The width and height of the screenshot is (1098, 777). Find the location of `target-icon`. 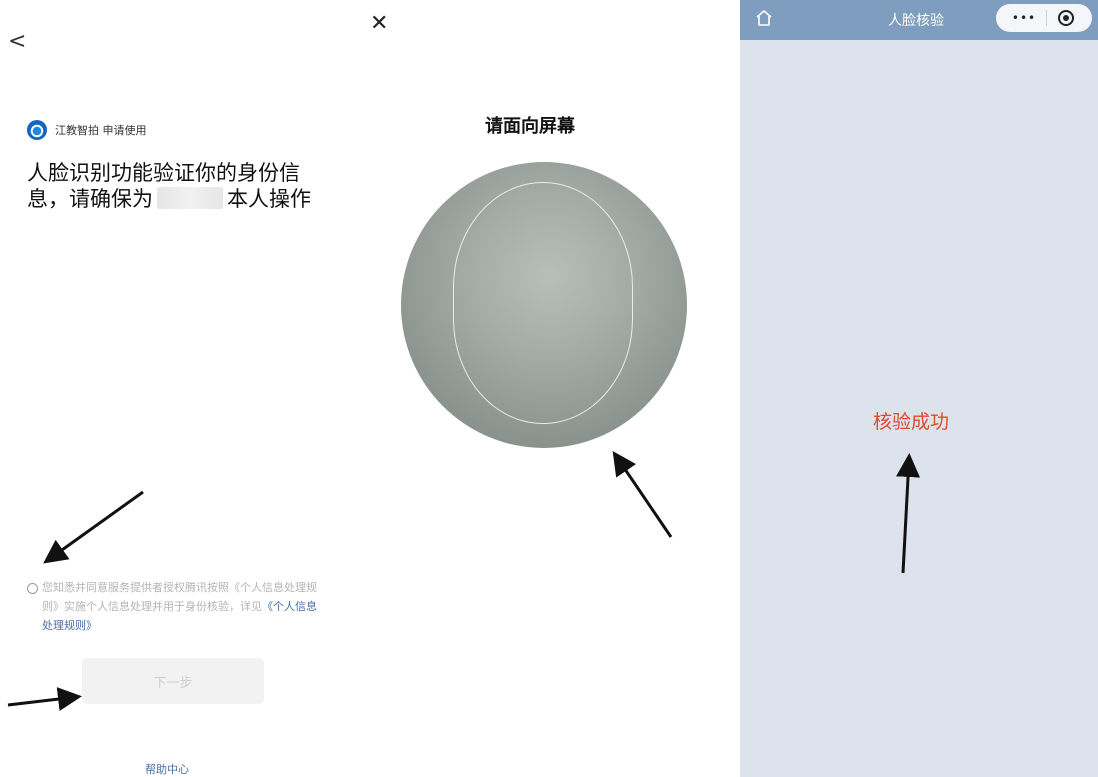

target-icon is located at coordinates (1066, 20).